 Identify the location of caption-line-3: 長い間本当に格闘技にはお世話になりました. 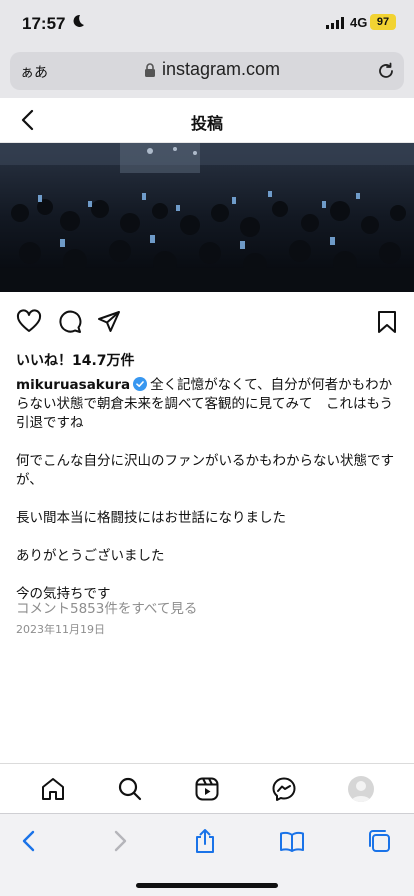
(151, 518).